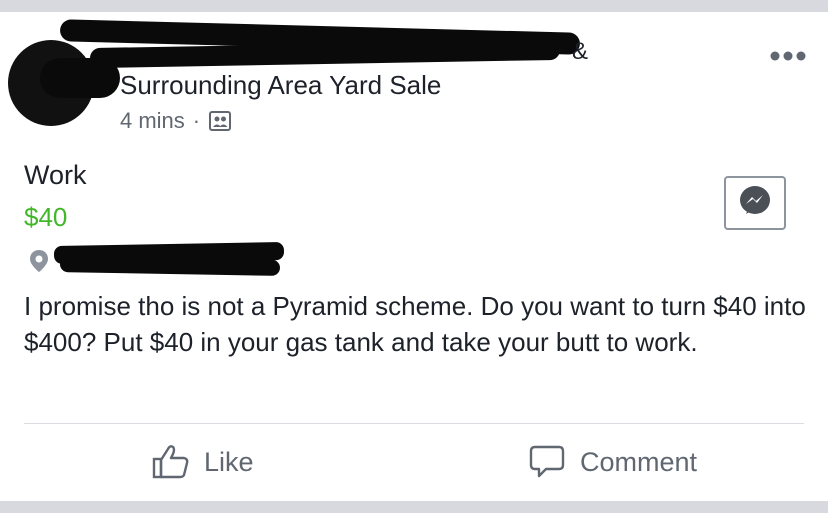  I want to click on feed-separator-top, so click(414, 6).